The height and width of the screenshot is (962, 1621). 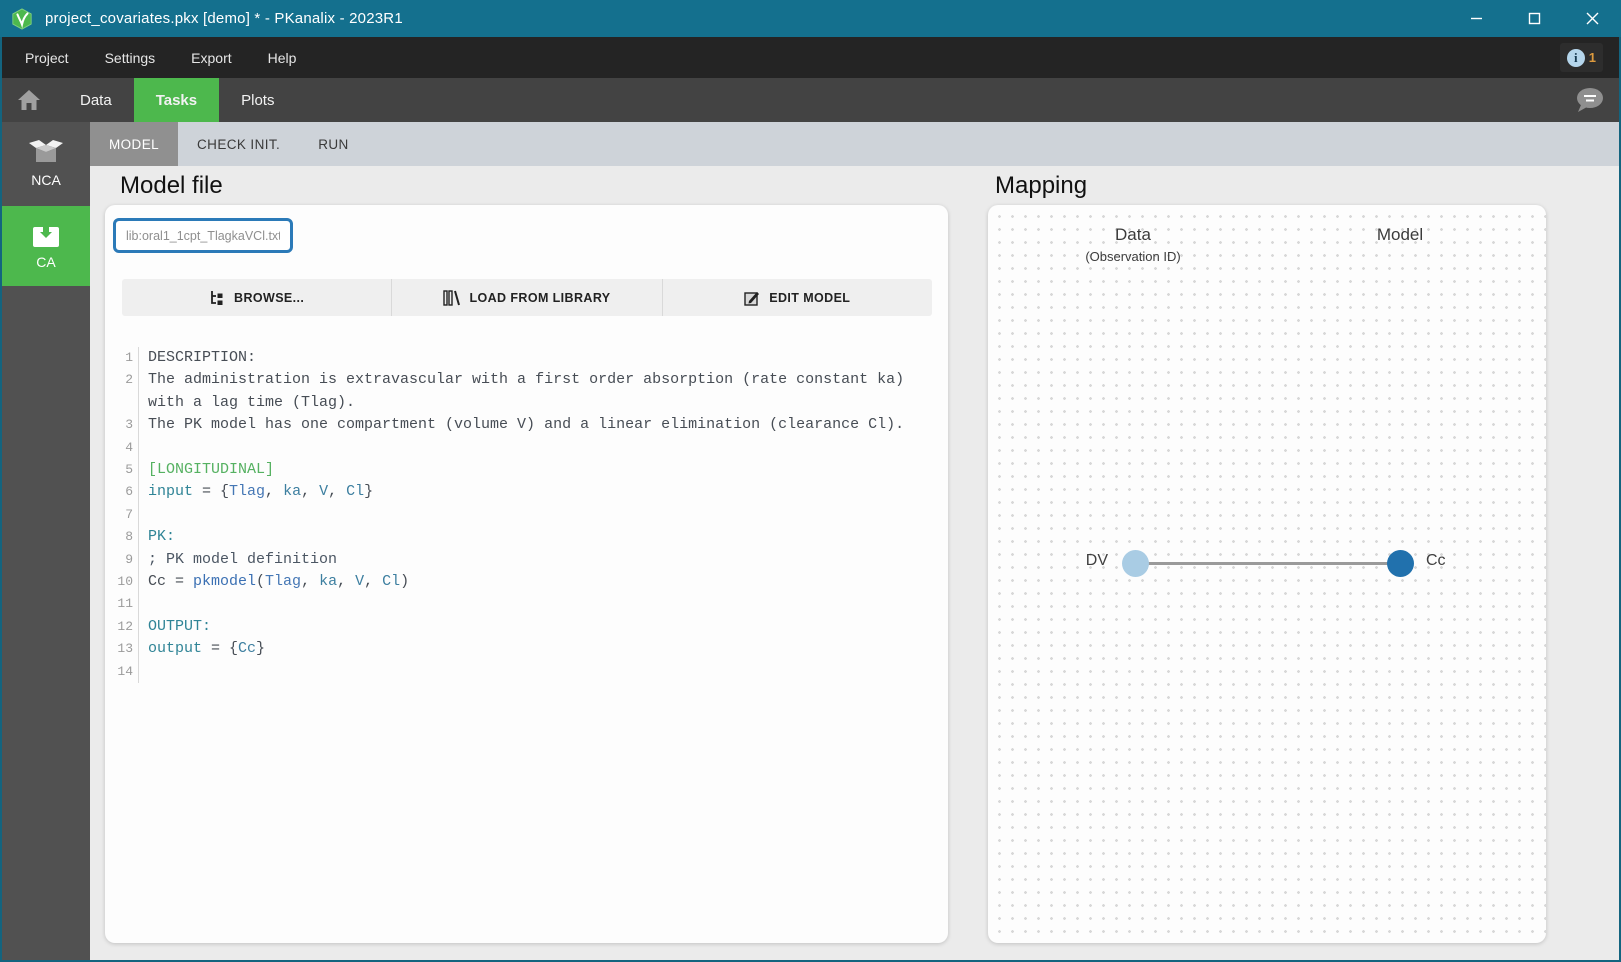 What do you see at coordinates (176, 100) in the screenshot?
I see `tab-tasks: Tasks` at bounding box center [176, 100].